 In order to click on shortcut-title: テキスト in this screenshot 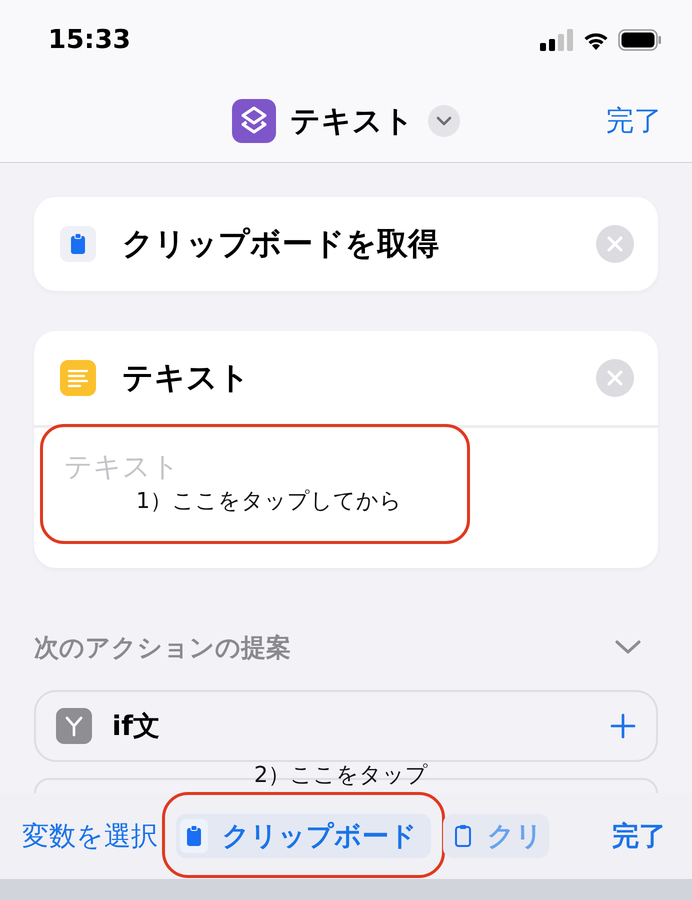, I will do `click(352, 121)`.